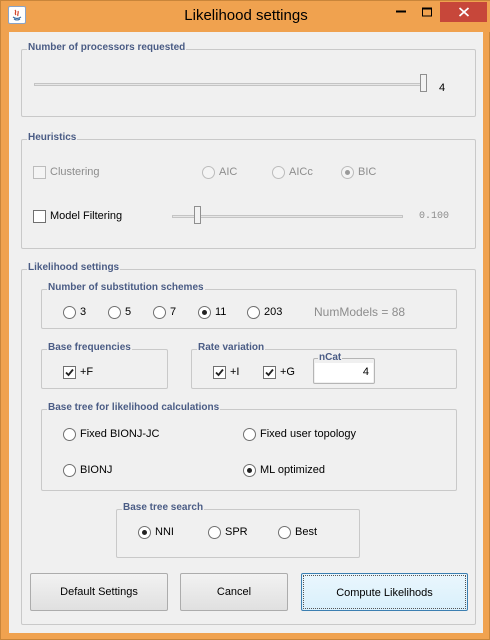  Describe the element at coordinates (120, 434) in the screenshot. I see `fixed-bionj-jc-label: Fixed BIONJ-JC` at that location.